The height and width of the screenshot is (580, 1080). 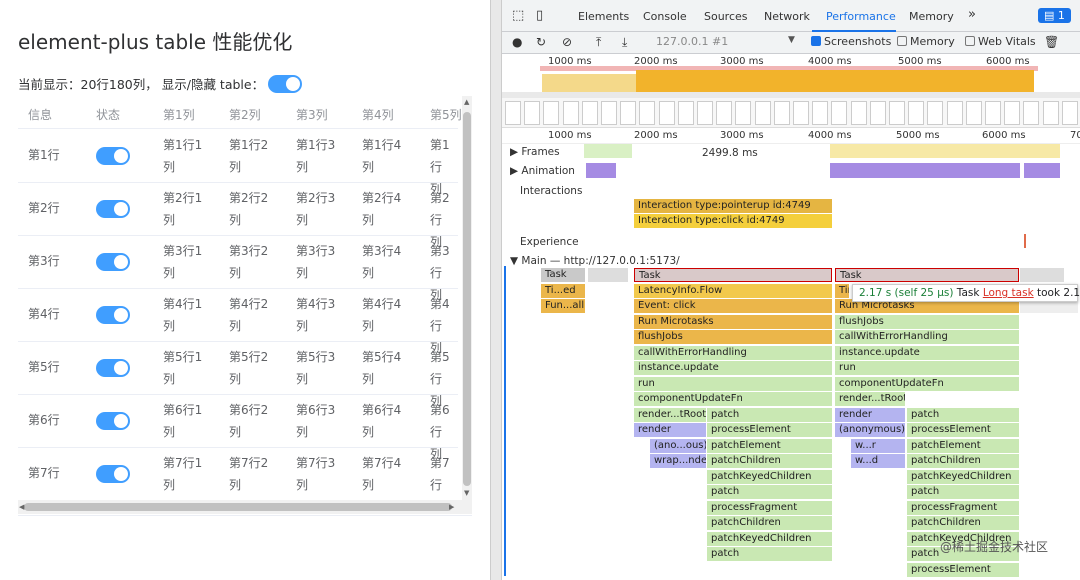 I want to click on device-toggle-icon: ▯, so click(x=539, y=15).